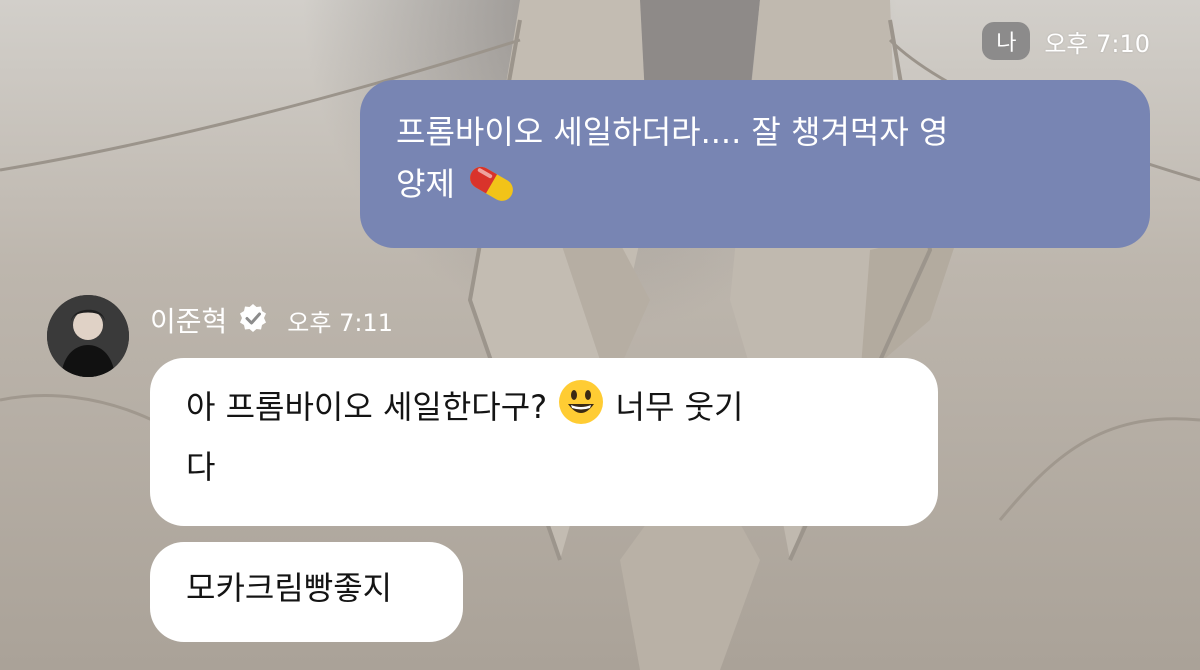  What do you see at coordinates (679, 407) in the screenshot?
I see `other-message-text-part2: 너무 웃기` at bounding box center [679, 407].